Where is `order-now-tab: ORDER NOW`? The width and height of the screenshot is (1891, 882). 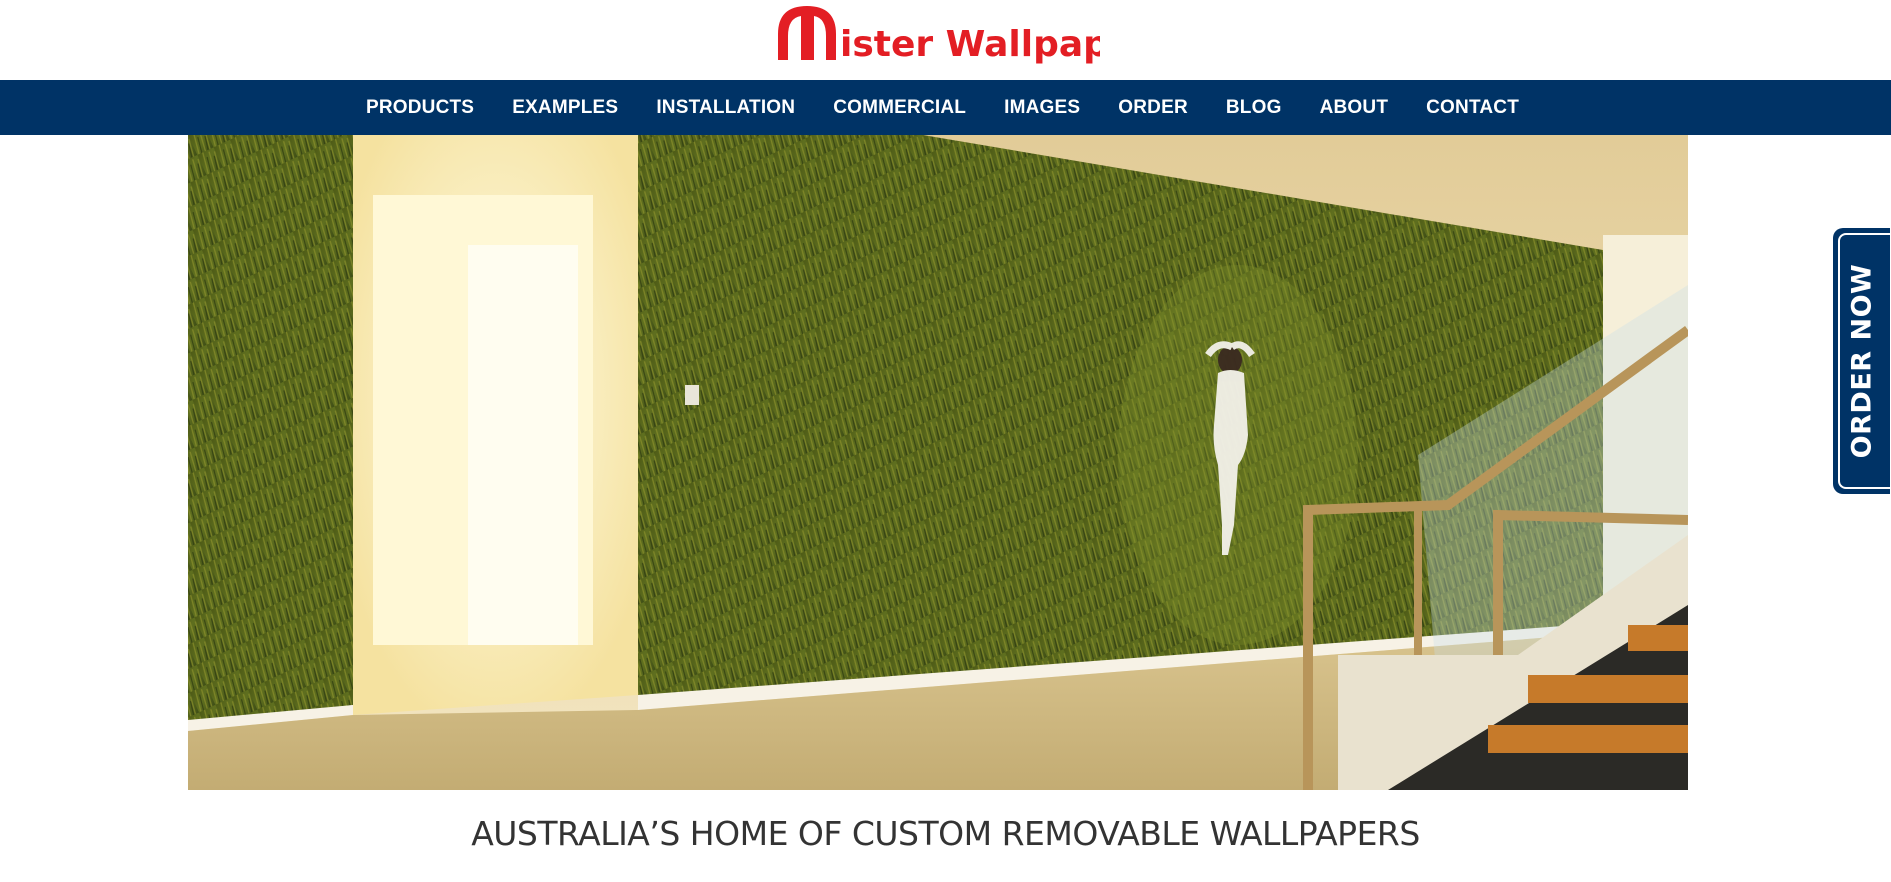
order-now-tab: ORDER NOW is located at coordinates (1862, 361).